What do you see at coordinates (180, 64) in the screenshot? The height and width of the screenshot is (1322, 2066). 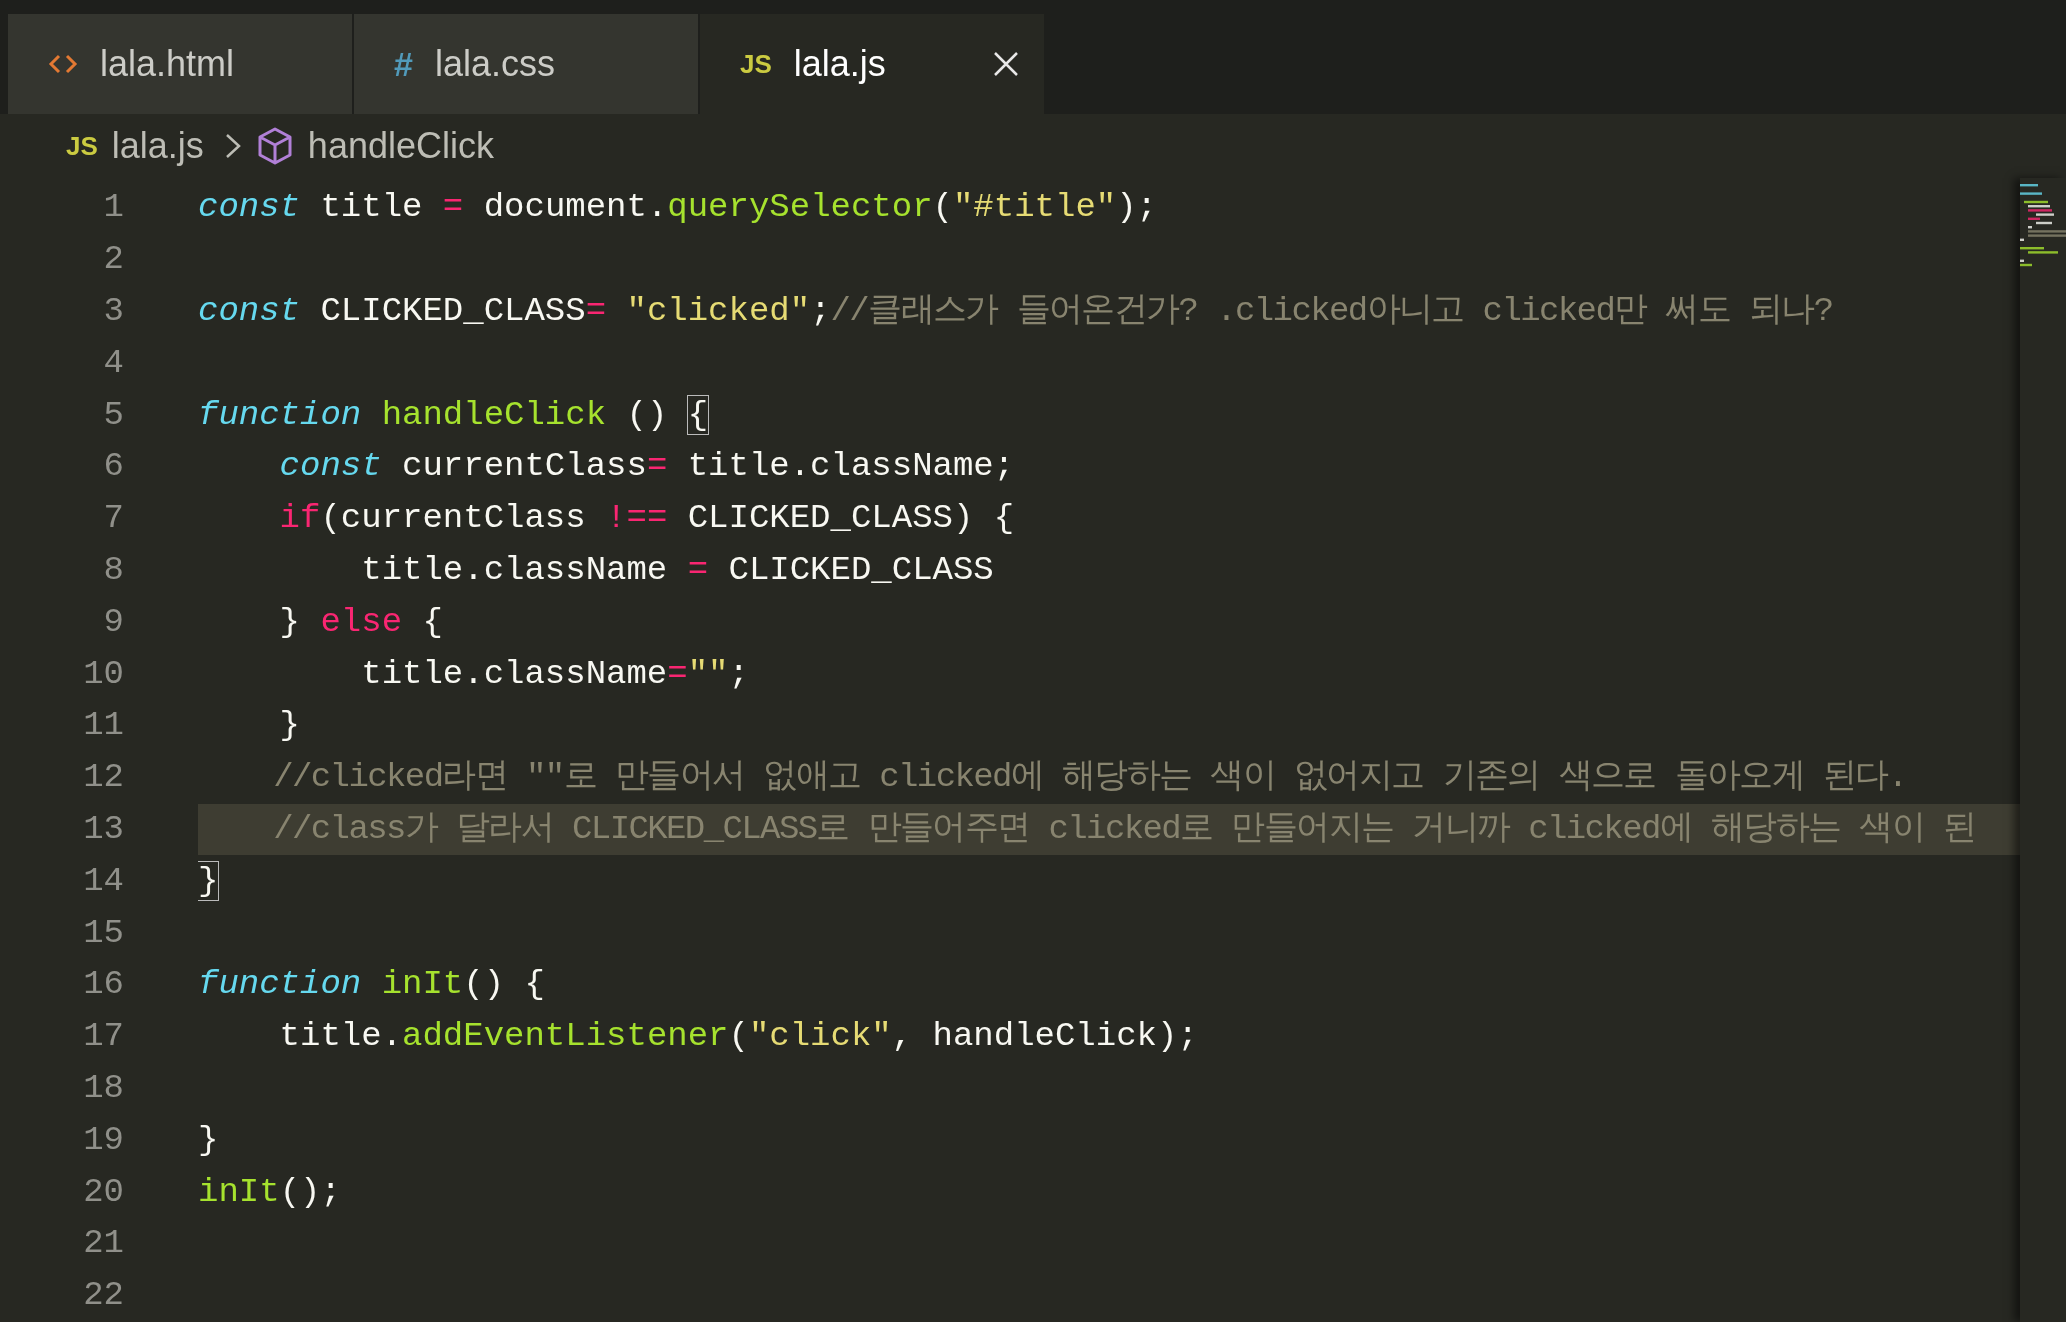 I see `editor-tab: lala.html` at bounding box center [180, 64].